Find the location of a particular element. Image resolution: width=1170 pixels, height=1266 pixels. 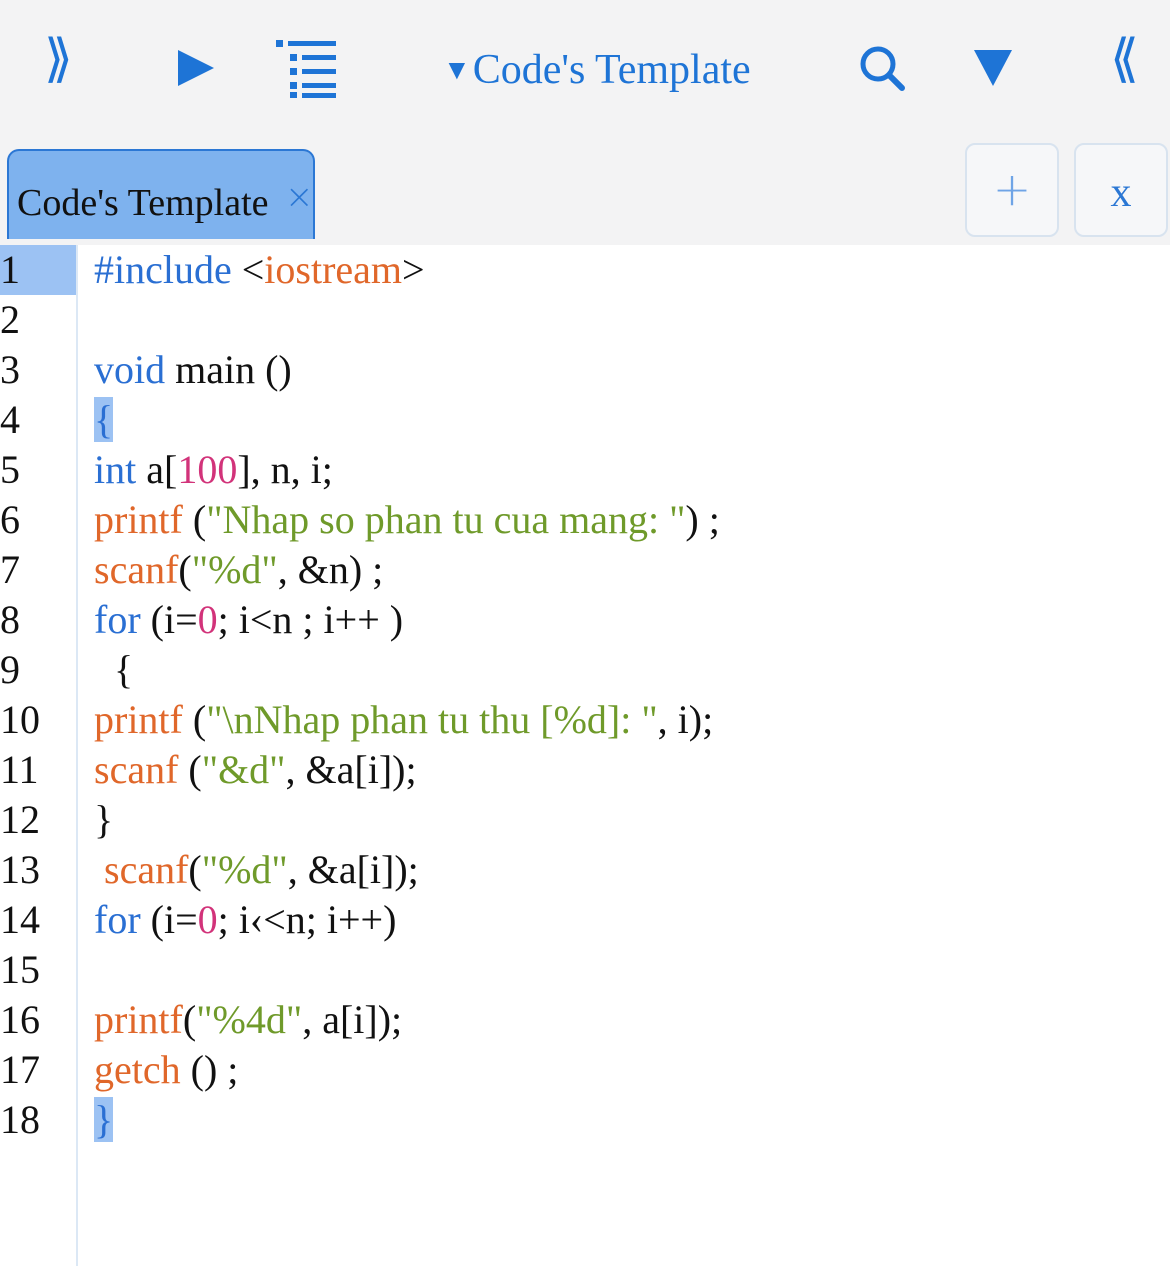

line-number: 9 is located at coordinates (10, 669).